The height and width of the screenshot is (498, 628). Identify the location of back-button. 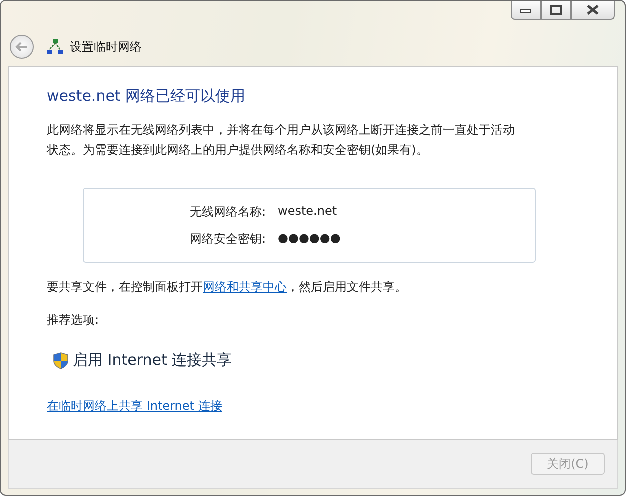
(22, 47).